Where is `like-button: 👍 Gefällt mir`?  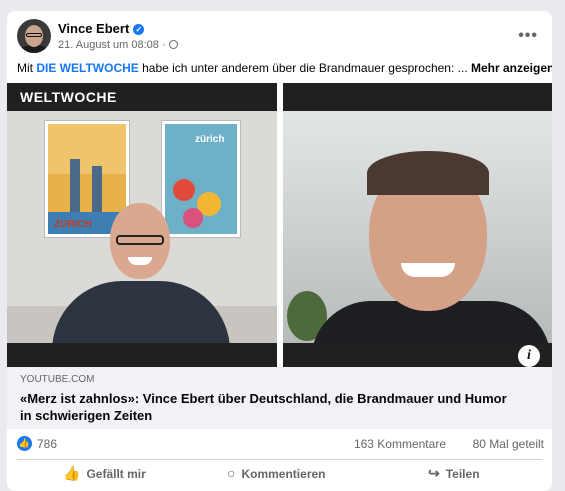
like-button: 👍 Gefällt mir is located at coordinates (104, 473).